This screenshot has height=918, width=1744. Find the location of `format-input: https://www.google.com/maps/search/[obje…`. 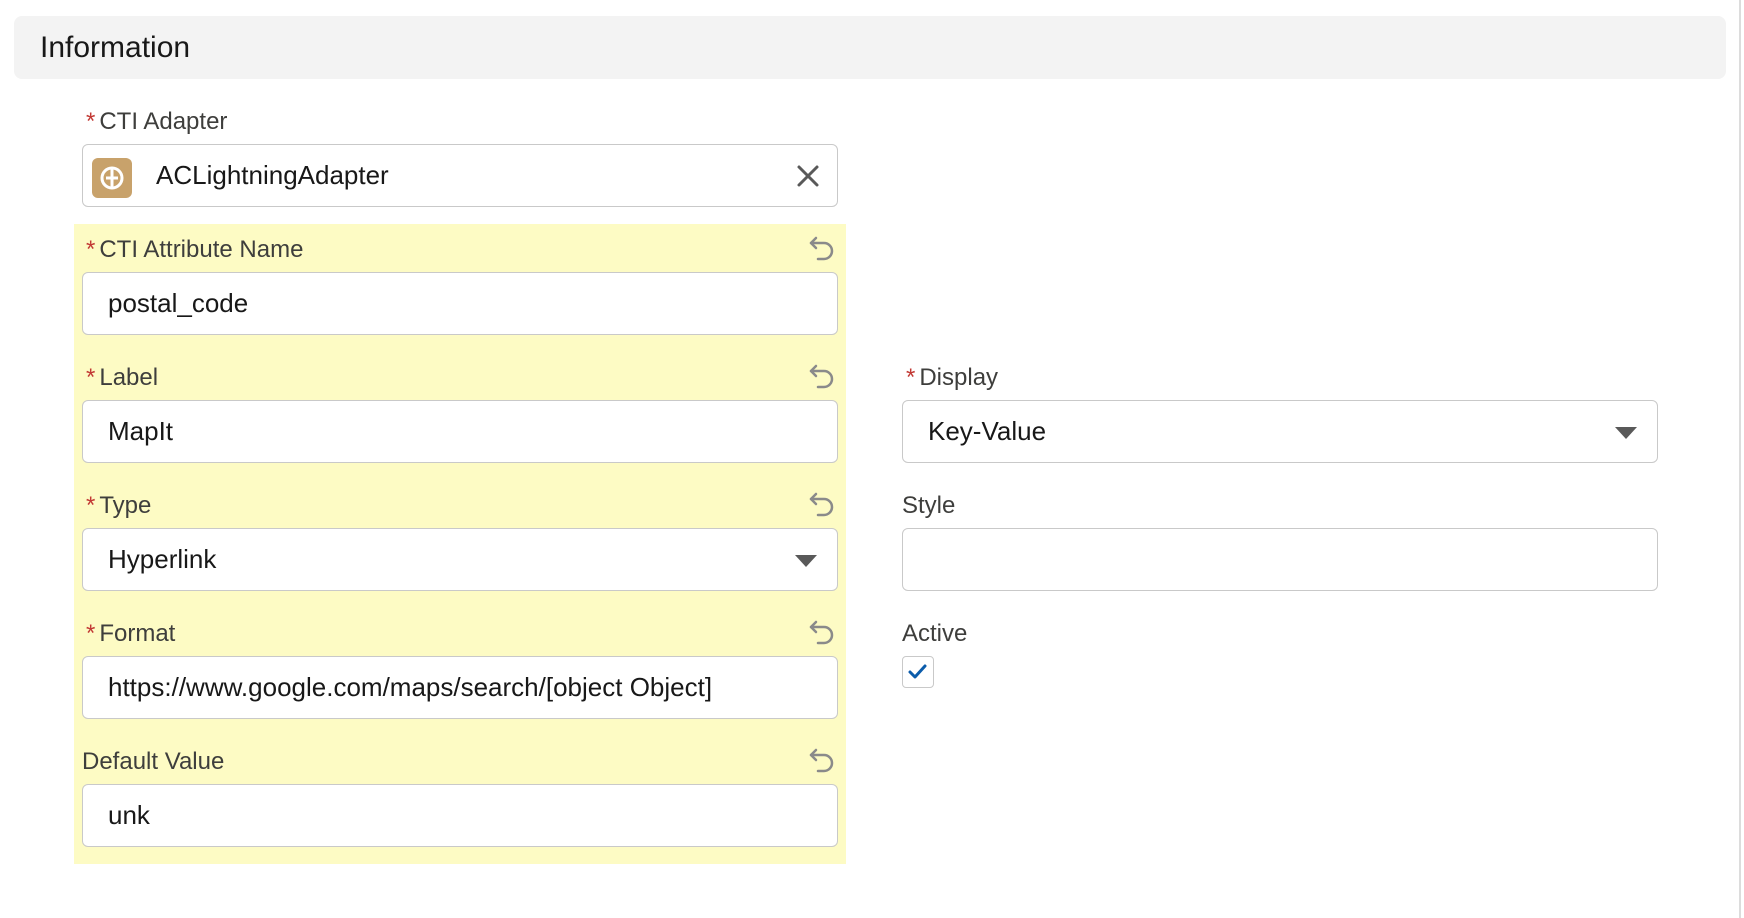

format-input: https://www.google.com/maps/search/[obje… is located at coordinates (460, 687).